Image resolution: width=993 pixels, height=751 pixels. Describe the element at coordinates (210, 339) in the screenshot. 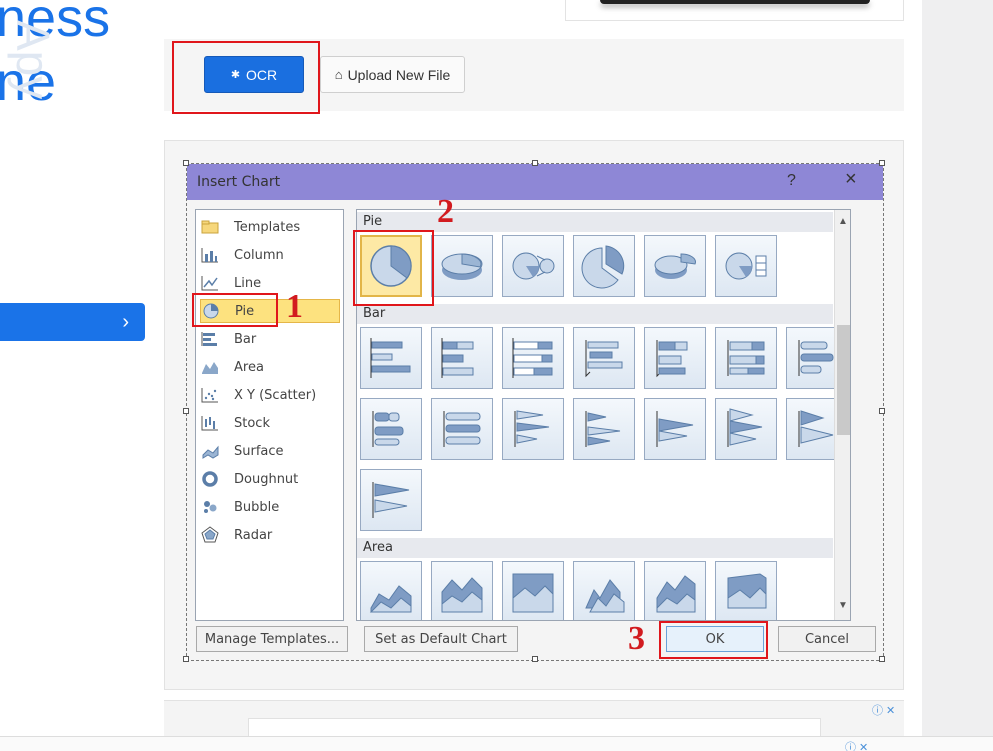

I see `bar-chart-icon` at that location.